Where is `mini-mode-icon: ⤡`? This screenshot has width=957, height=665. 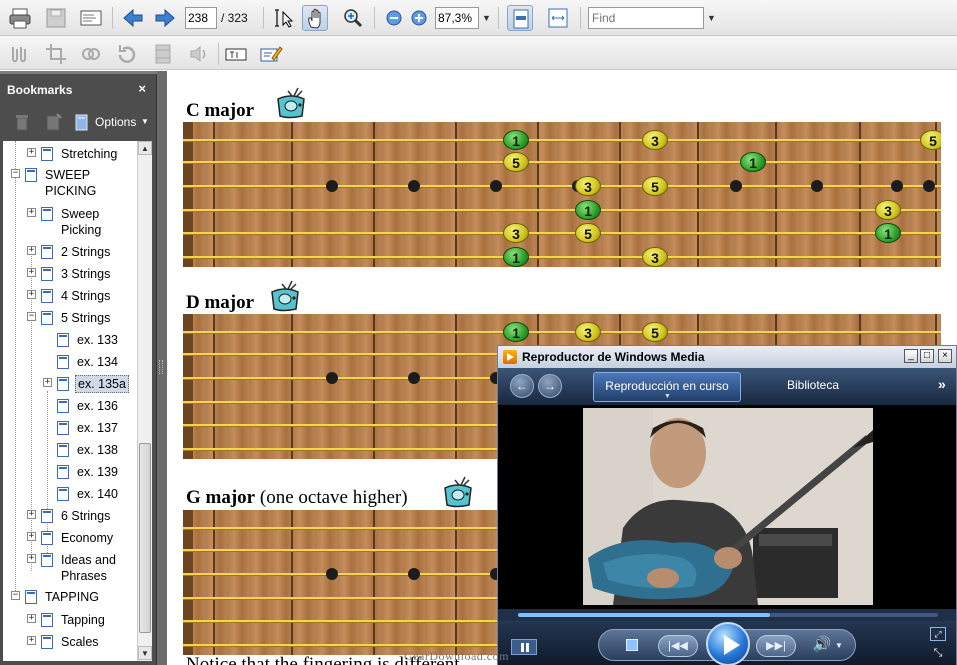 mini-mode-icon: ⤡ is located at coordinates (938, 654).